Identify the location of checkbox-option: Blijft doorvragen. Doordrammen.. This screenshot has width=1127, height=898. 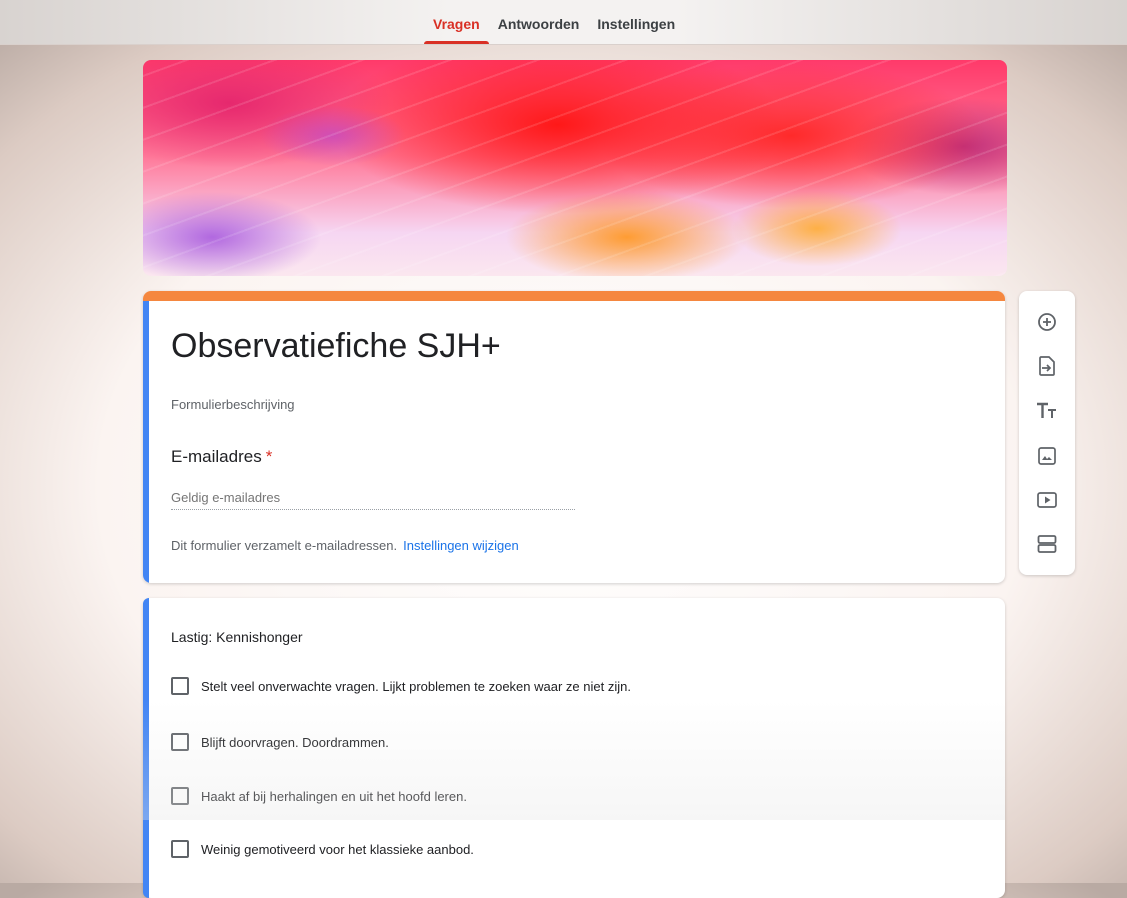
(280, 742).